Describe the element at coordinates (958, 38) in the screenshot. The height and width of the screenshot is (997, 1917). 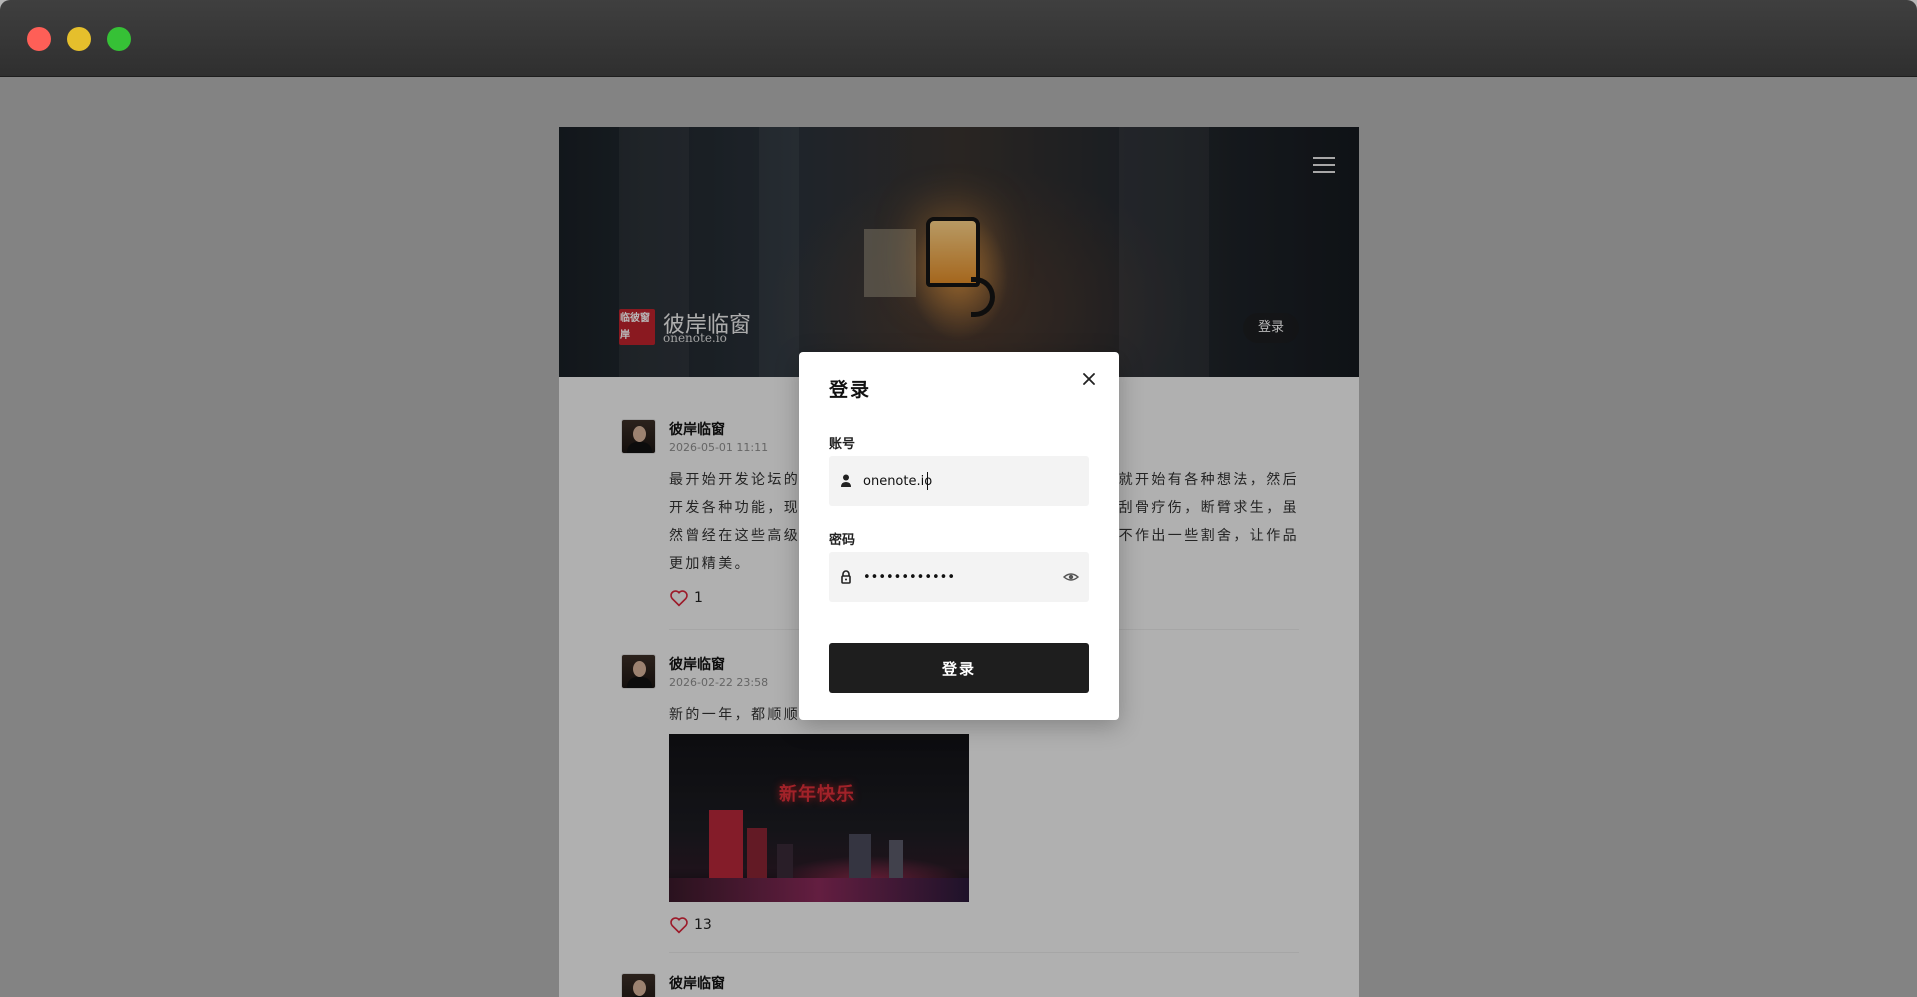
I see `window-titlebar` at that location.